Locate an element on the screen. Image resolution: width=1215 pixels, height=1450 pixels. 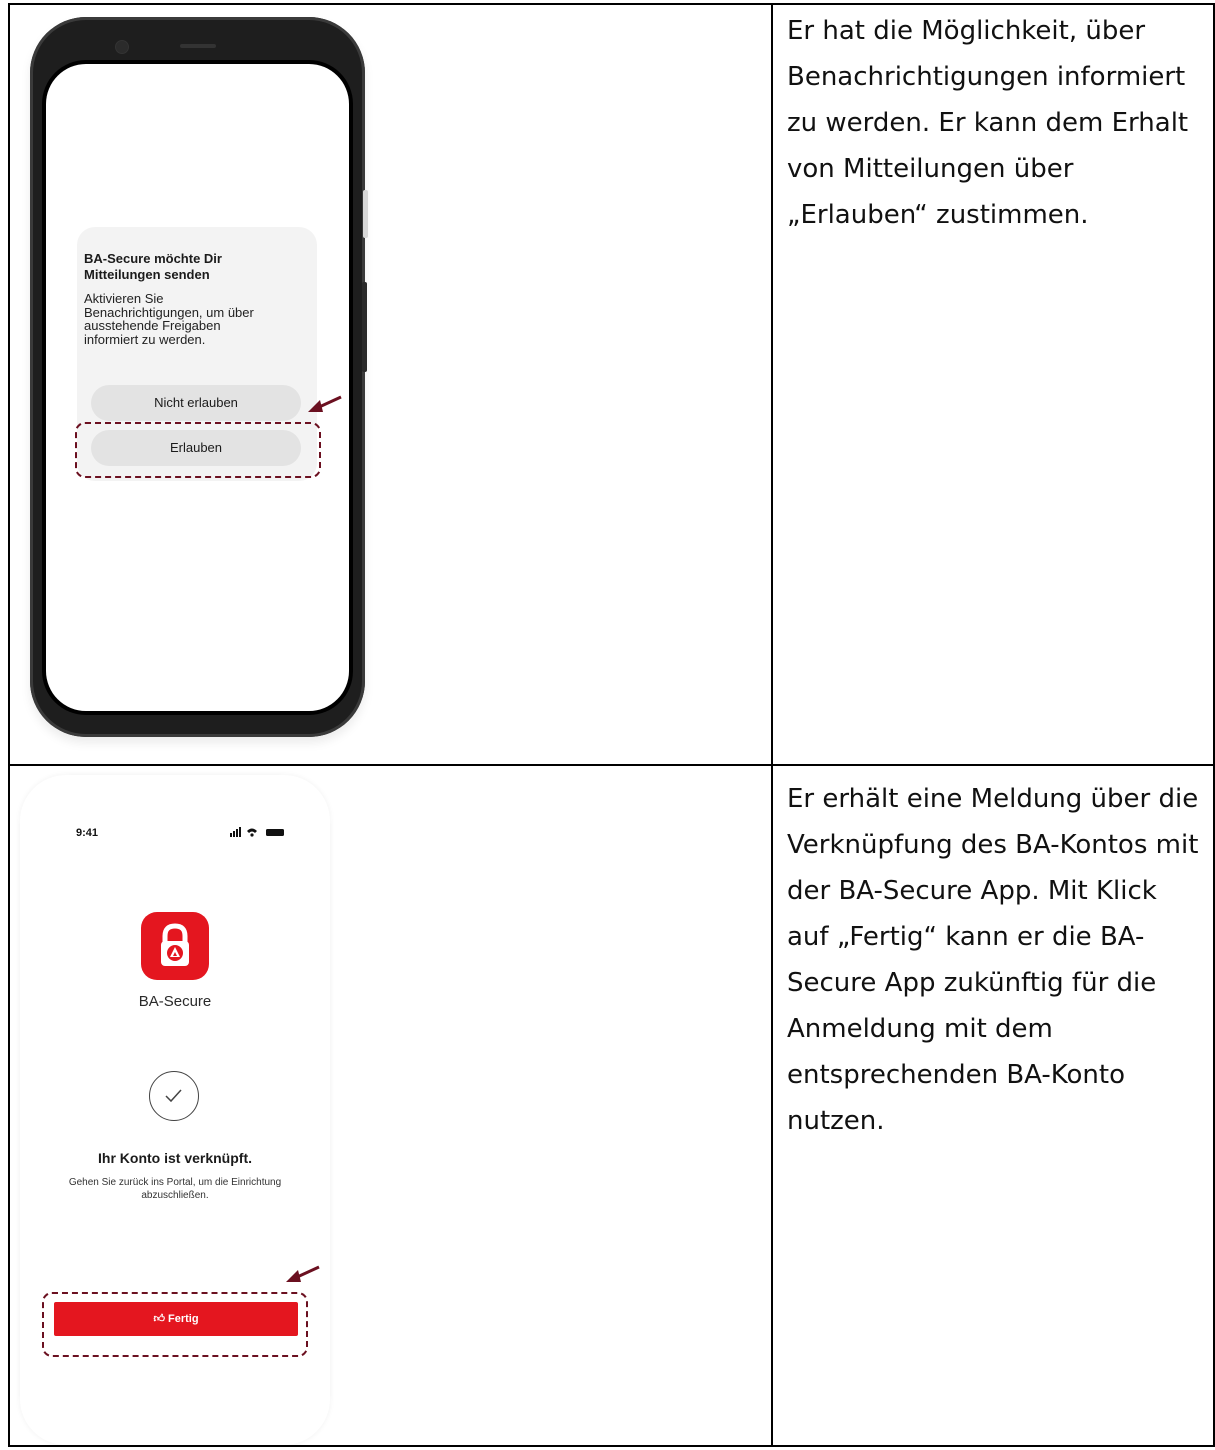
success-check-icon is located at coordinates (174, 1096).